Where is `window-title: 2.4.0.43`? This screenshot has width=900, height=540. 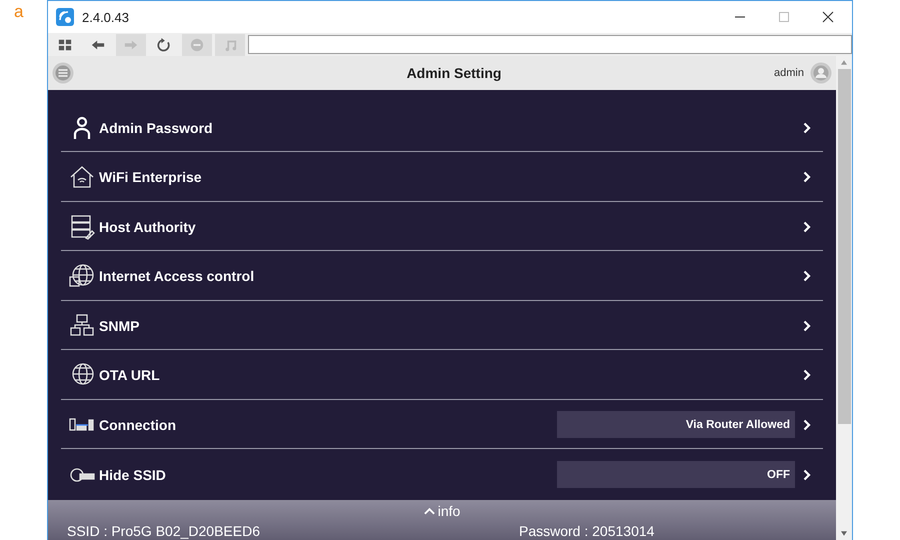
window-title: 2.4.0.43 is located at coordinates (105, 17).